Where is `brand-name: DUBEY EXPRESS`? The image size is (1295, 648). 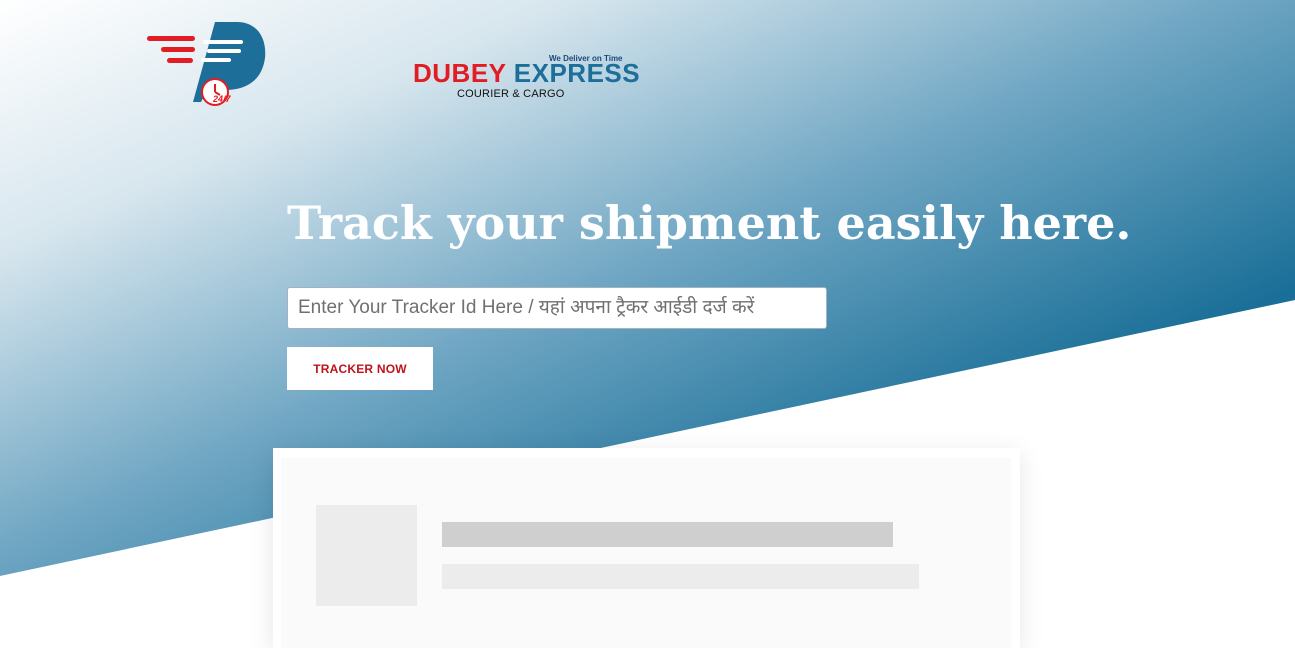
brand-name: DUBEY EXPRESS is located at coordinates (526, 73).